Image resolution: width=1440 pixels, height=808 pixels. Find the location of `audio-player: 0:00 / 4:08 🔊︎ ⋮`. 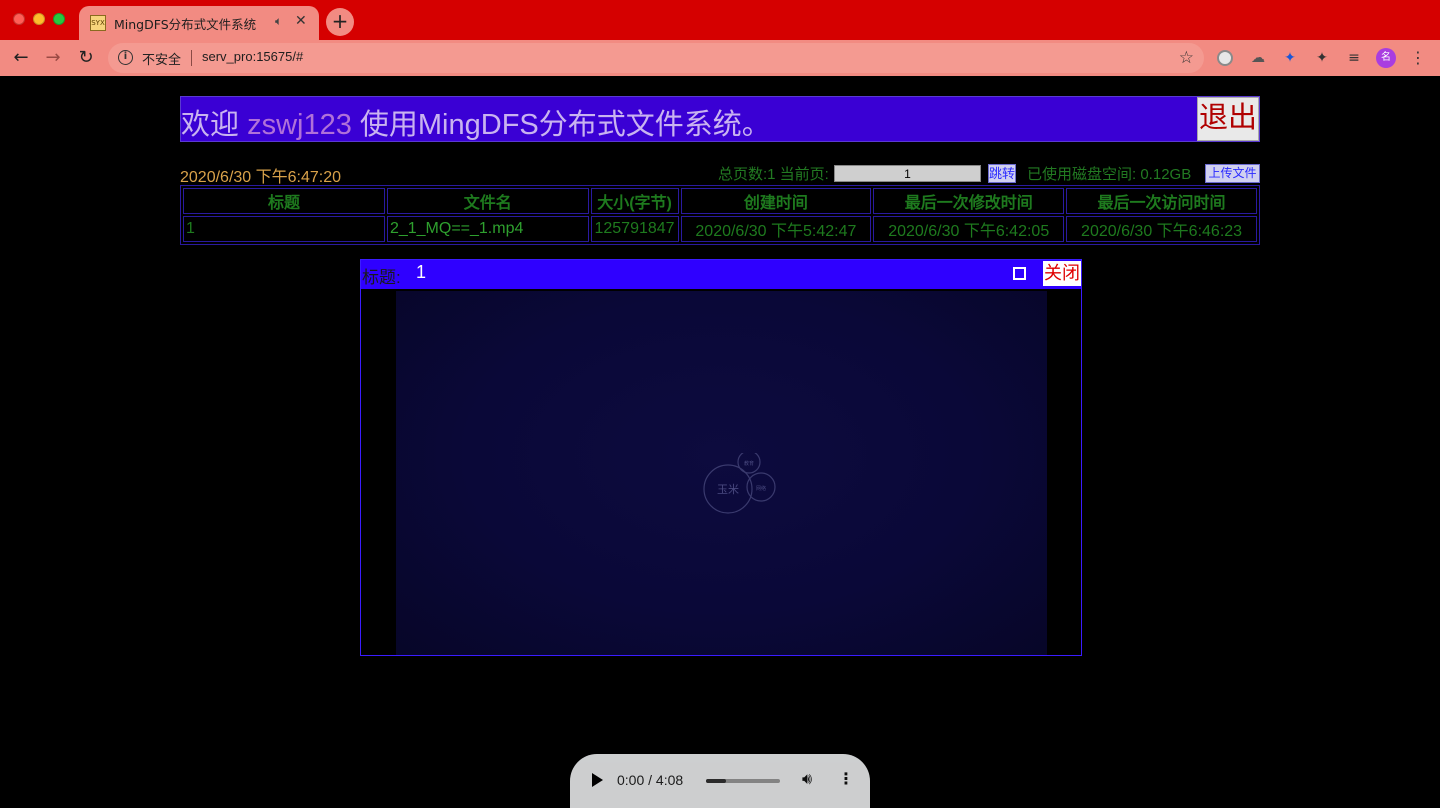

audio-player: 0:00 / 4:08 🔊︎ ⋮ is located at coordinates (720, 781).